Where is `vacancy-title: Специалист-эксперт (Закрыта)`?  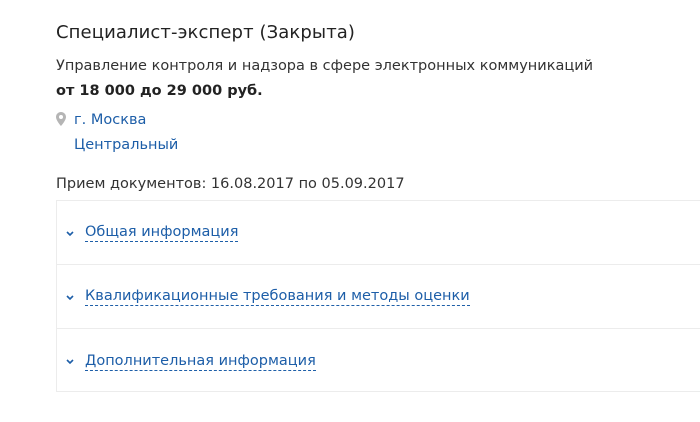 vacancy-title: Специалист-эксперт (Закрыта) is located at coordinates (206, 32).